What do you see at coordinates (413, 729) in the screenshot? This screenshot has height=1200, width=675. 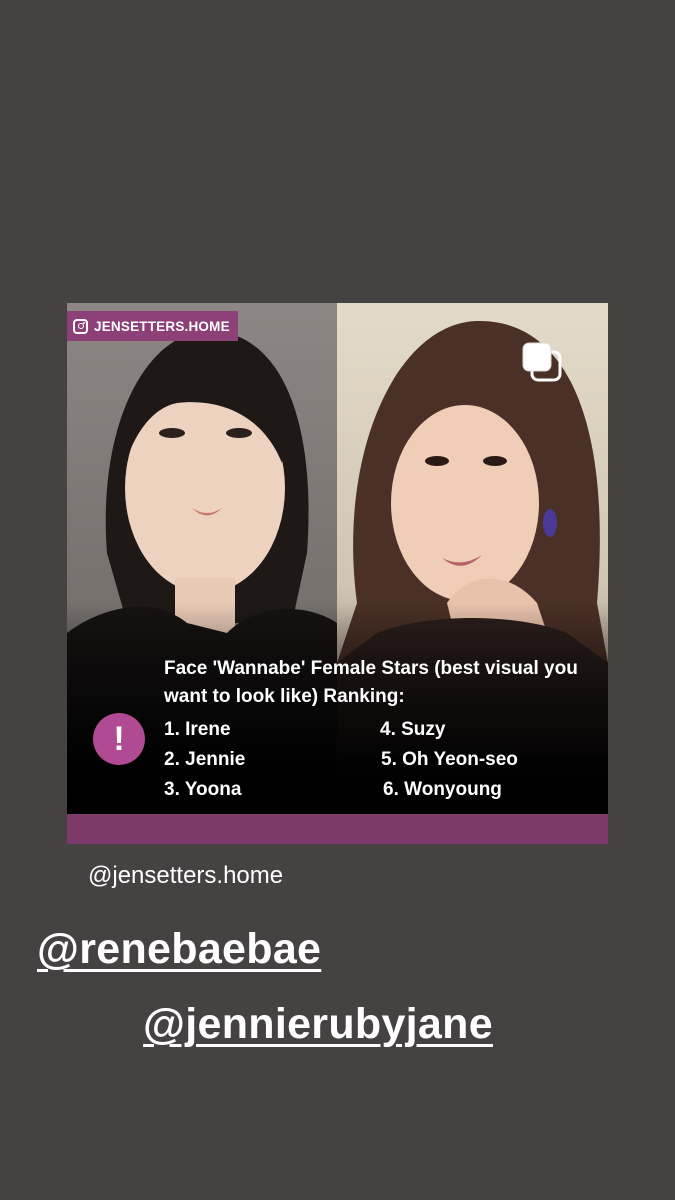 I see `ranking-item: 4. Suzy` at bounding box center [413, 729].